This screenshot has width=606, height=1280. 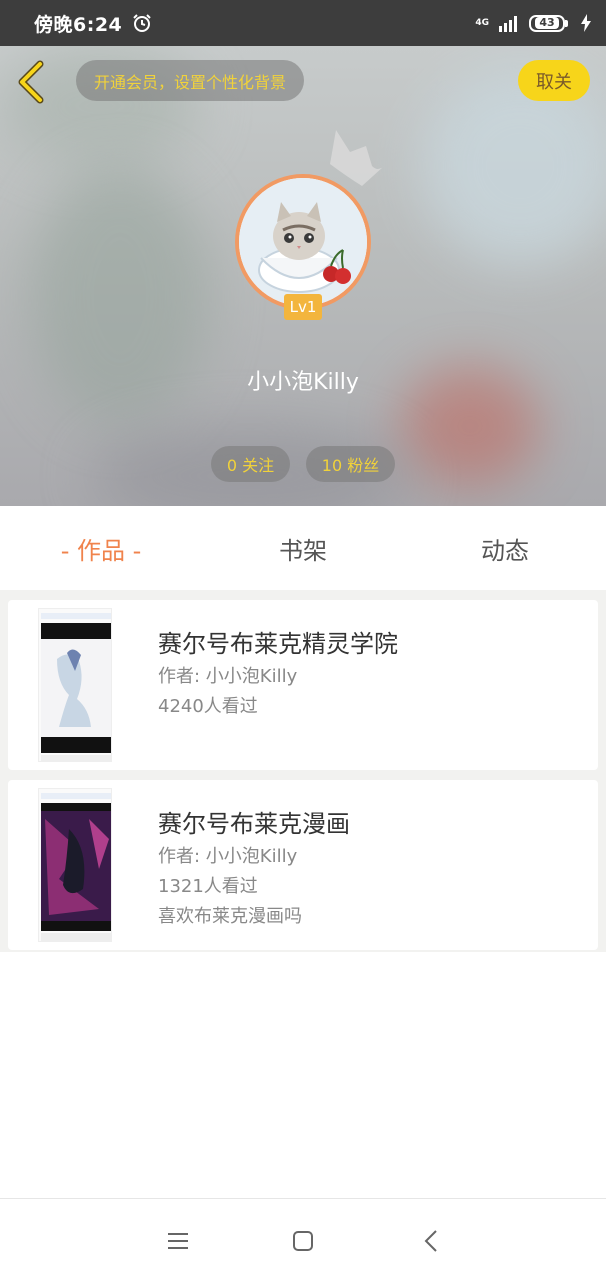 What do you see at coordinates (78, 24) in the screenshot?
I see `status-time: 傍晚6:24` at bounding box center [78, 24].